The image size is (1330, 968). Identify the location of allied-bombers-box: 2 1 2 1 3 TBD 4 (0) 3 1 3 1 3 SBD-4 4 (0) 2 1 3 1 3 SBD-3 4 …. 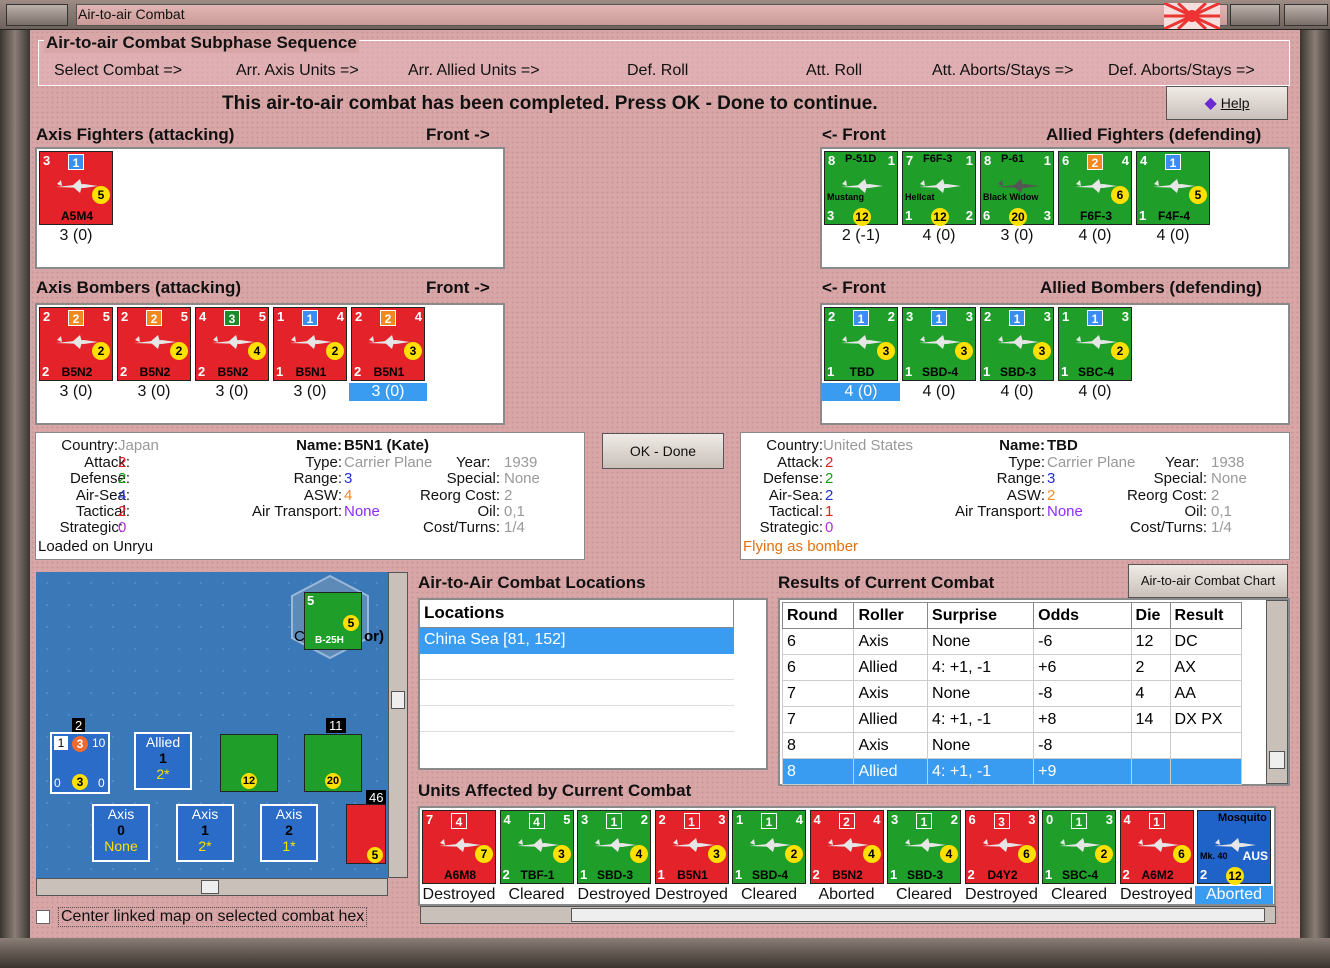
(1055, 364).